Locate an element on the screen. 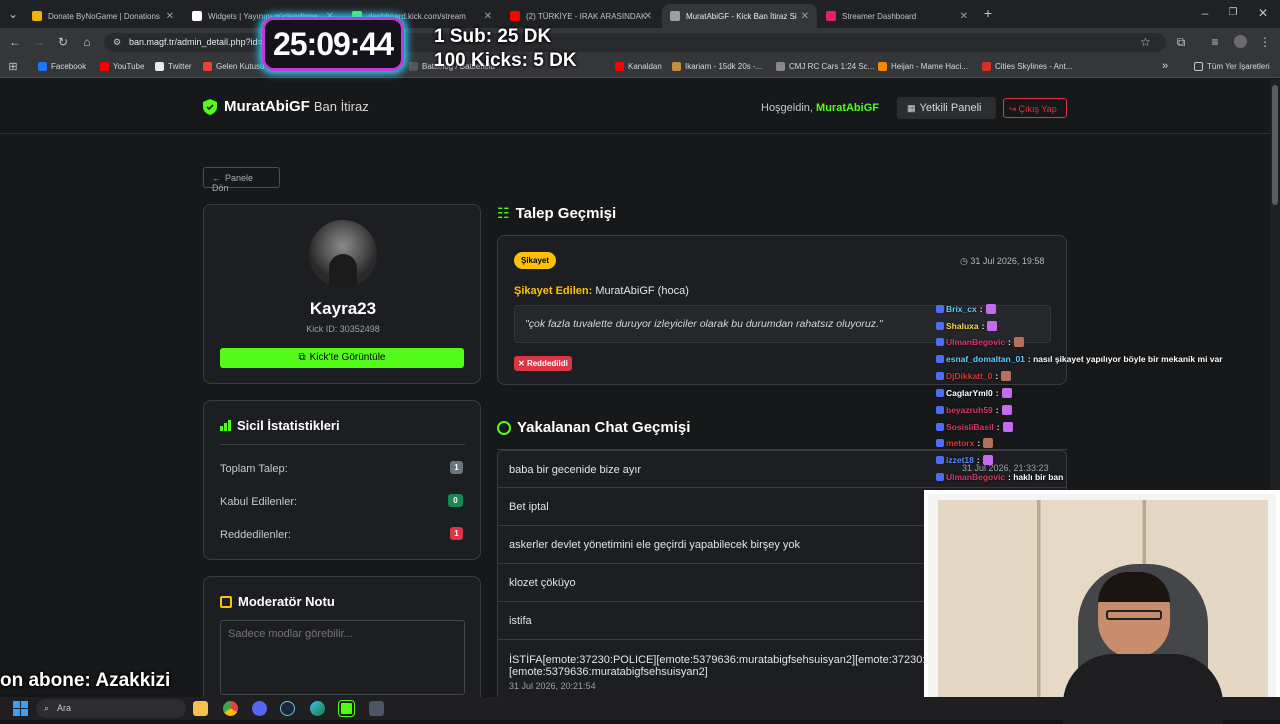 The width and height of the screenshot is (1280, 724). profile-avatar is located at coordinates (1240, 41).